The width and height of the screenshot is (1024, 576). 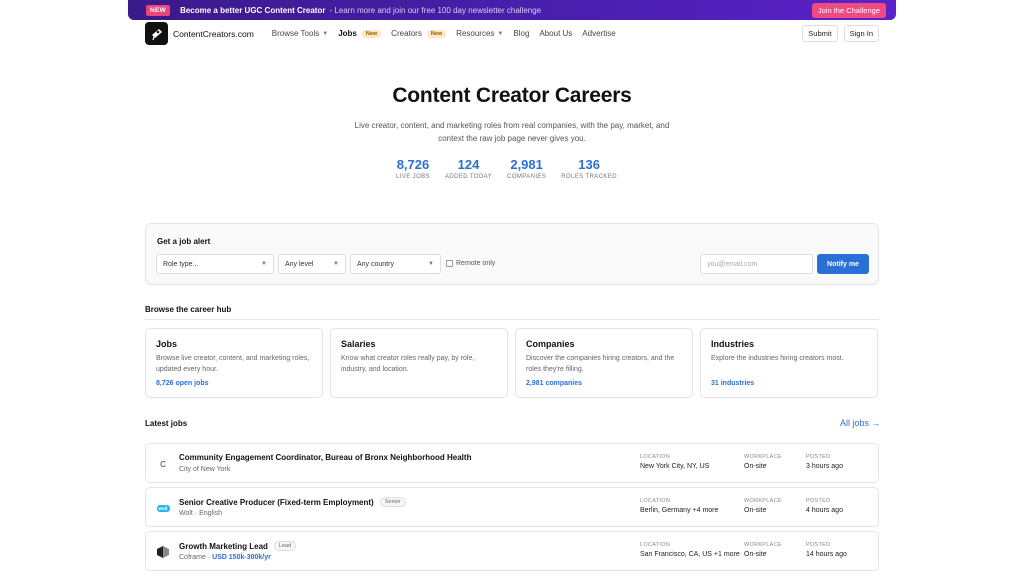 What do you see at coordinates (419, 33) in the screenshot?
I see `nav-creators: Creators New` at bounding box center [419, 33].